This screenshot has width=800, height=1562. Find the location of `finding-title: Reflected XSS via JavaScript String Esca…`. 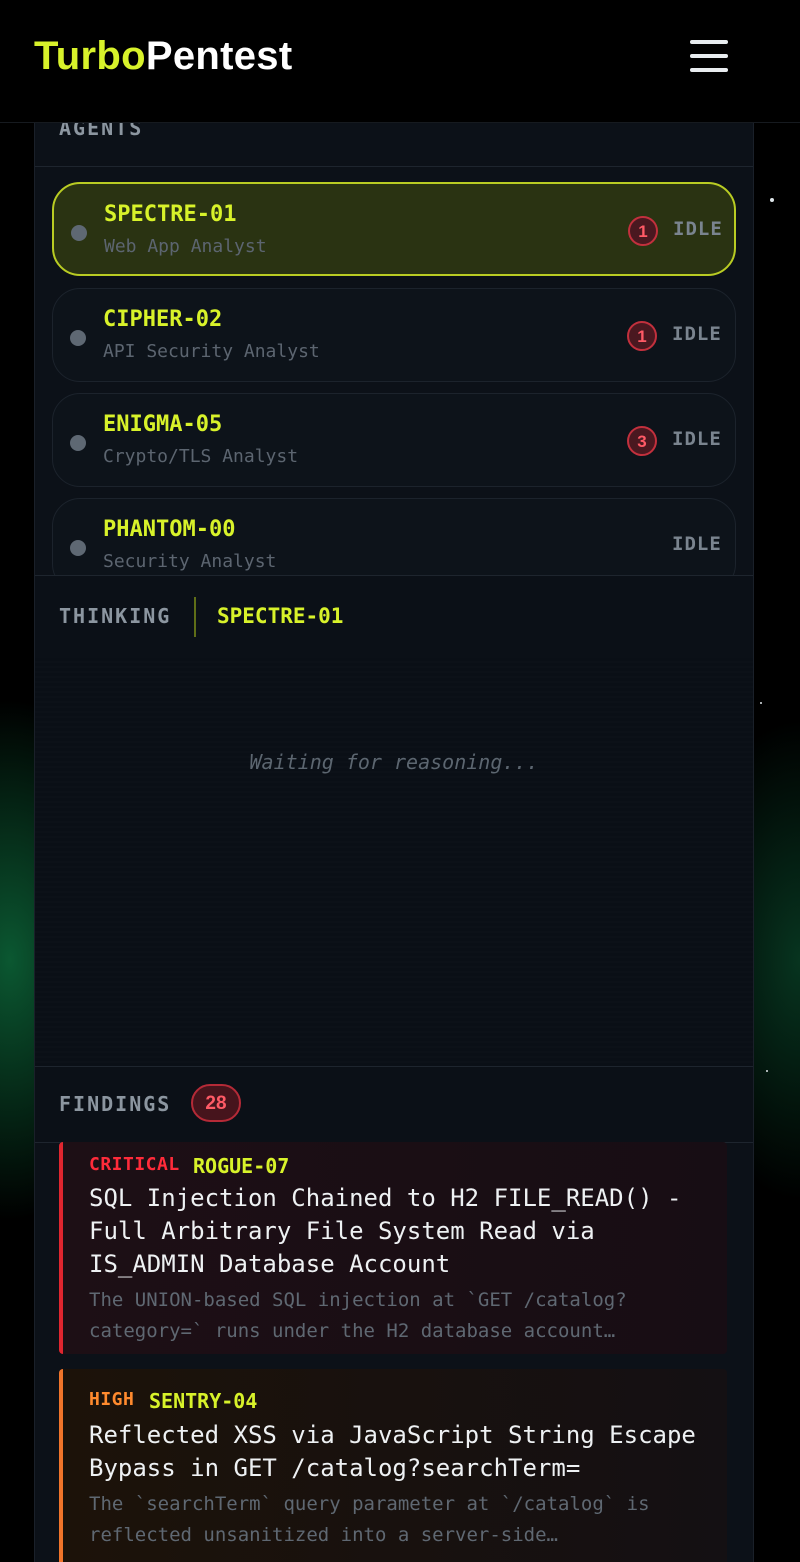

finding-title: Reflected XSS via JavaScript String Esca… is located at coordinates (392, 1451).